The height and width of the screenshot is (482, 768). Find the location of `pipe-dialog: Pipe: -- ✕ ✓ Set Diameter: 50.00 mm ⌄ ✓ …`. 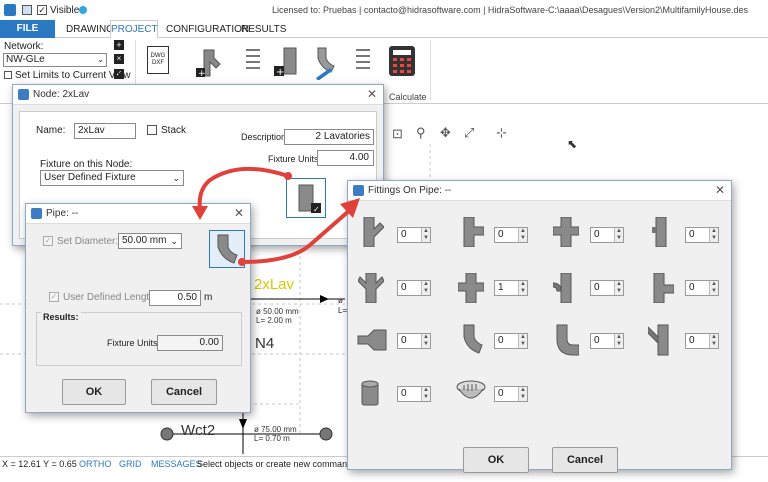

pipe-dialog: Pipe: -- ✕ ✓ Set Diameter: 50.00 mm ⌄ ✓ … is located at coordinates (138, 308).